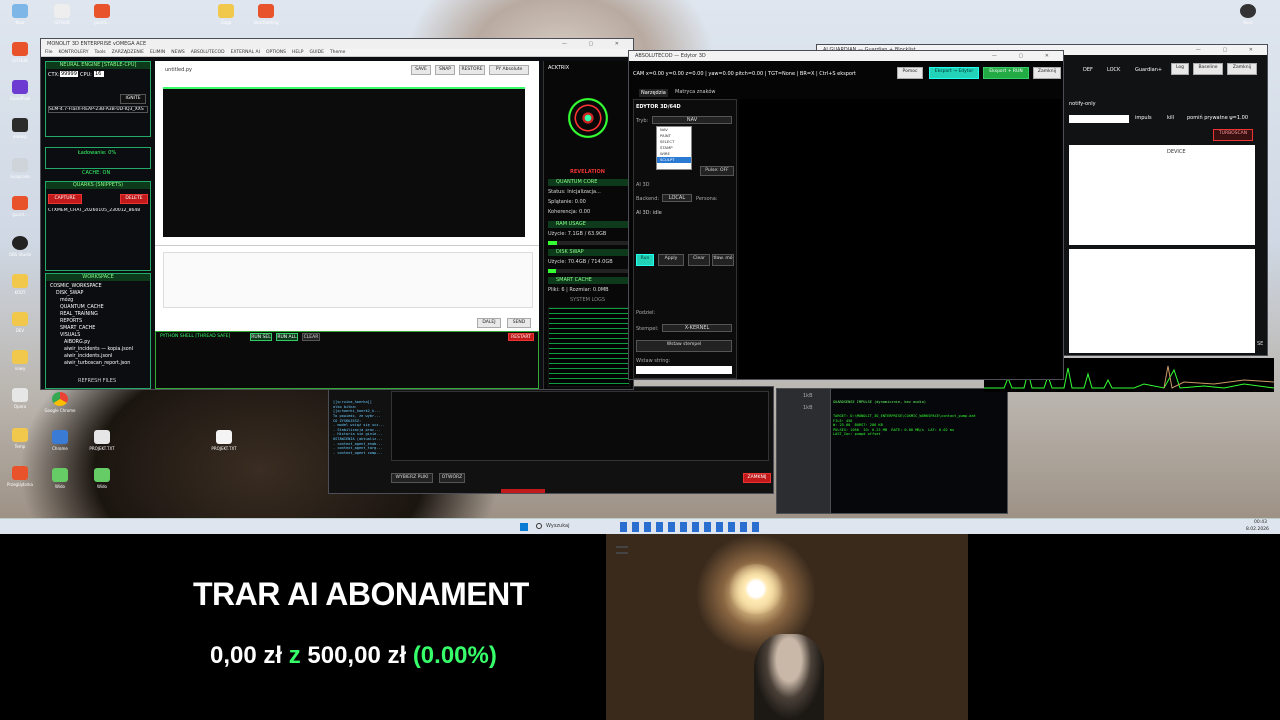  I want to click on clear-button: Clear, so click(699, 260).